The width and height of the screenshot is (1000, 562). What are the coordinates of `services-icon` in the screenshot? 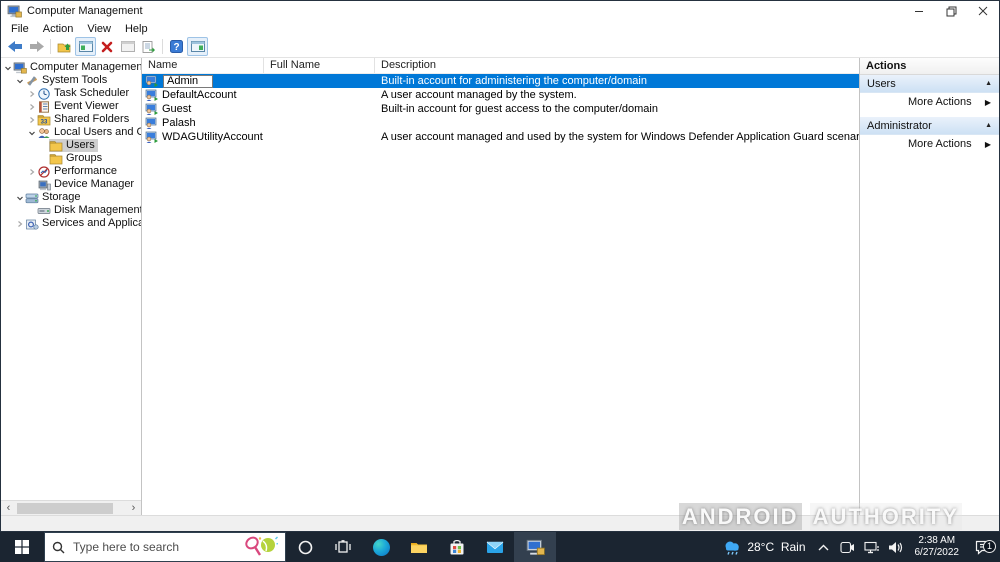 It's located at (32, 224).